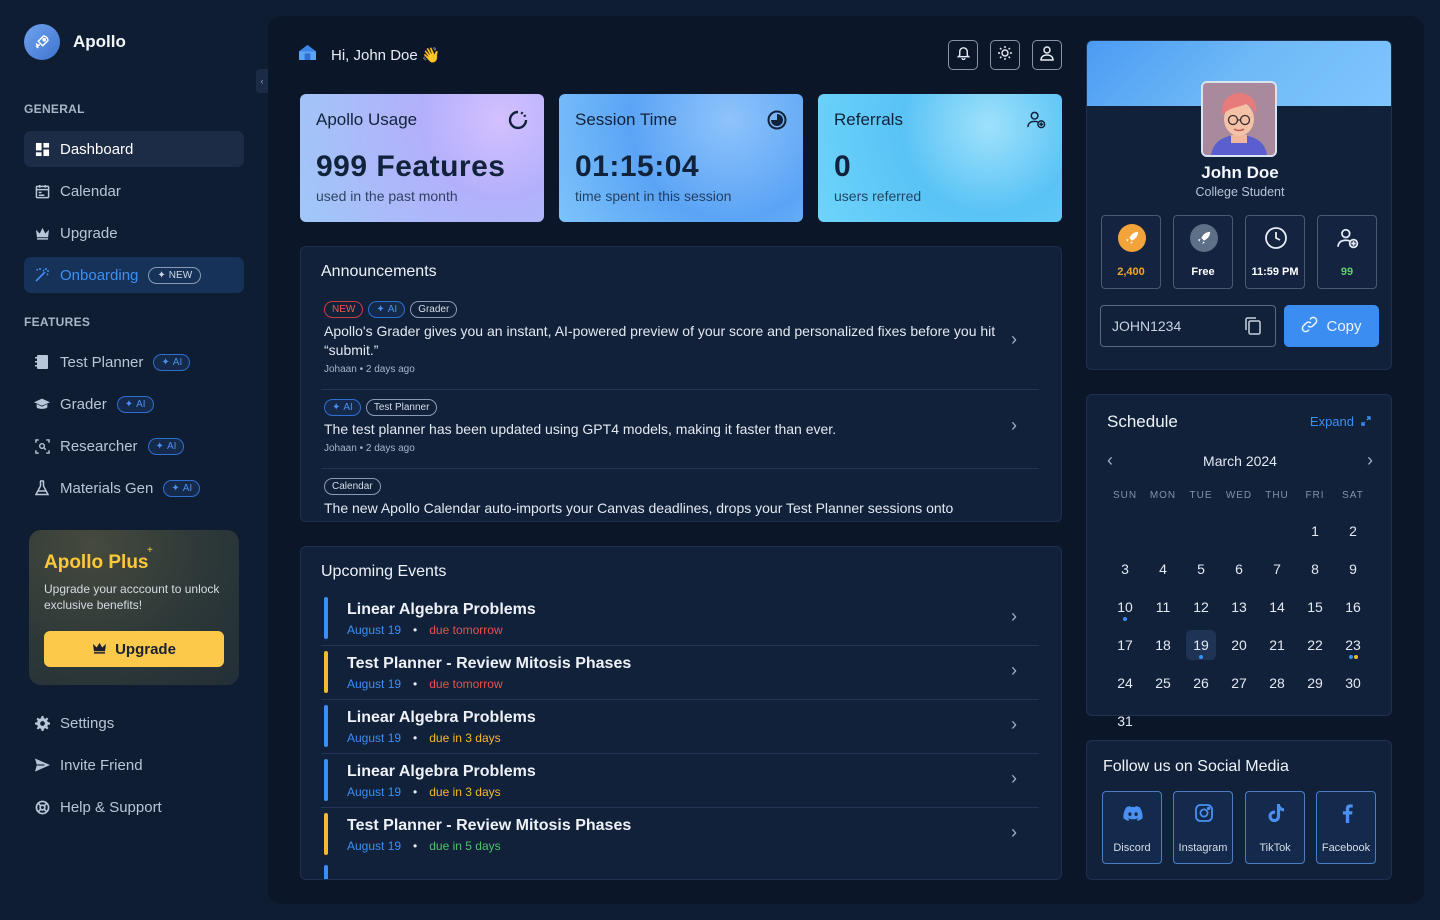 The image size is (1440, 920). Describe the element at coordinates (75, 42) in the screenshot. I see `brand: Apollo` at that location.